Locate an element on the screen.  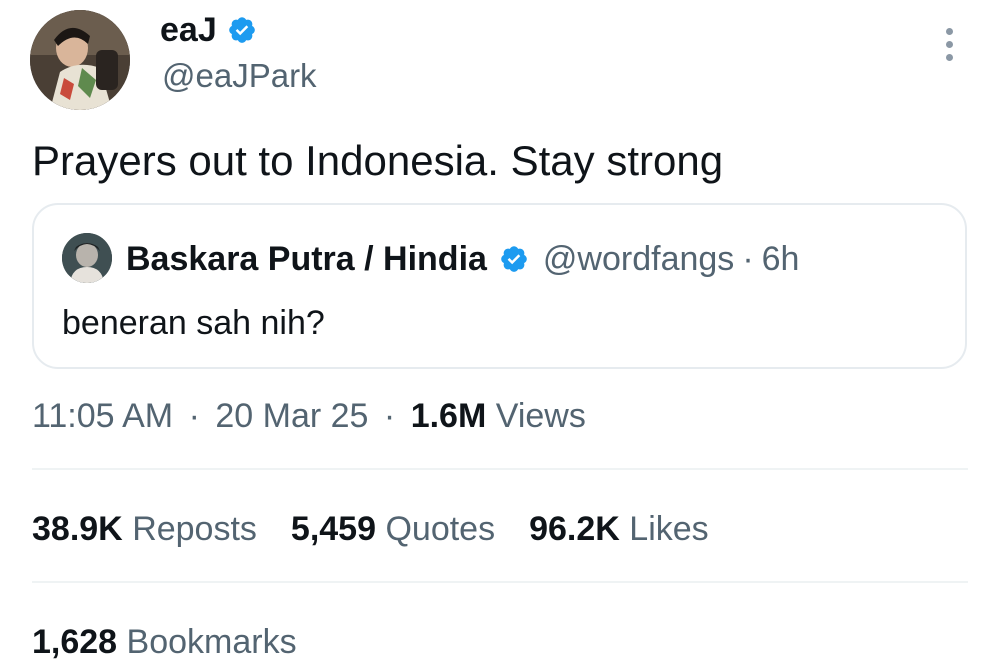
likes-count: 96.2K is located at coordinates (574, 529).